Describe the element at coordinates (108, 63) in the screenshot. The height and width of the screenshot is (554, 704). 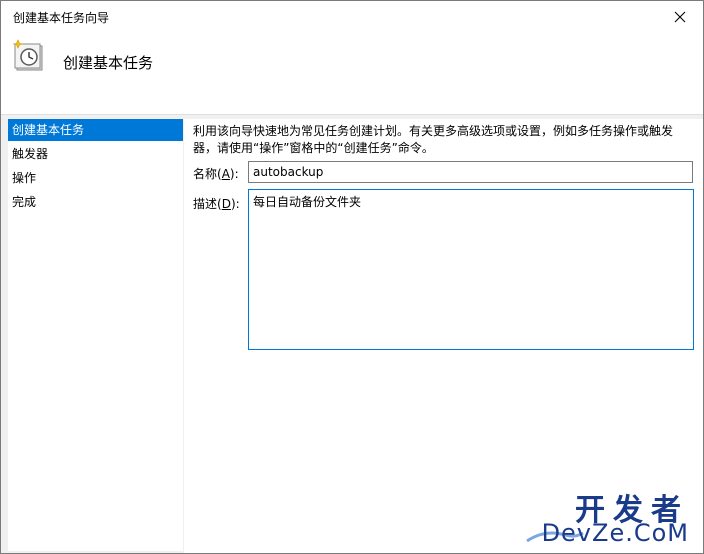
I see `page-heading: 创建基本任务` at that location.